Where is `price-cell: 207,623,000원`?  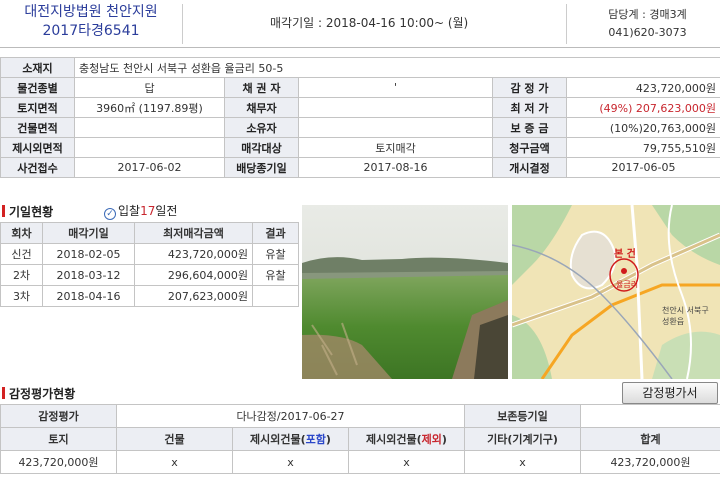 price-cell: 207,623,000원 is located at coordinates (193, 296).